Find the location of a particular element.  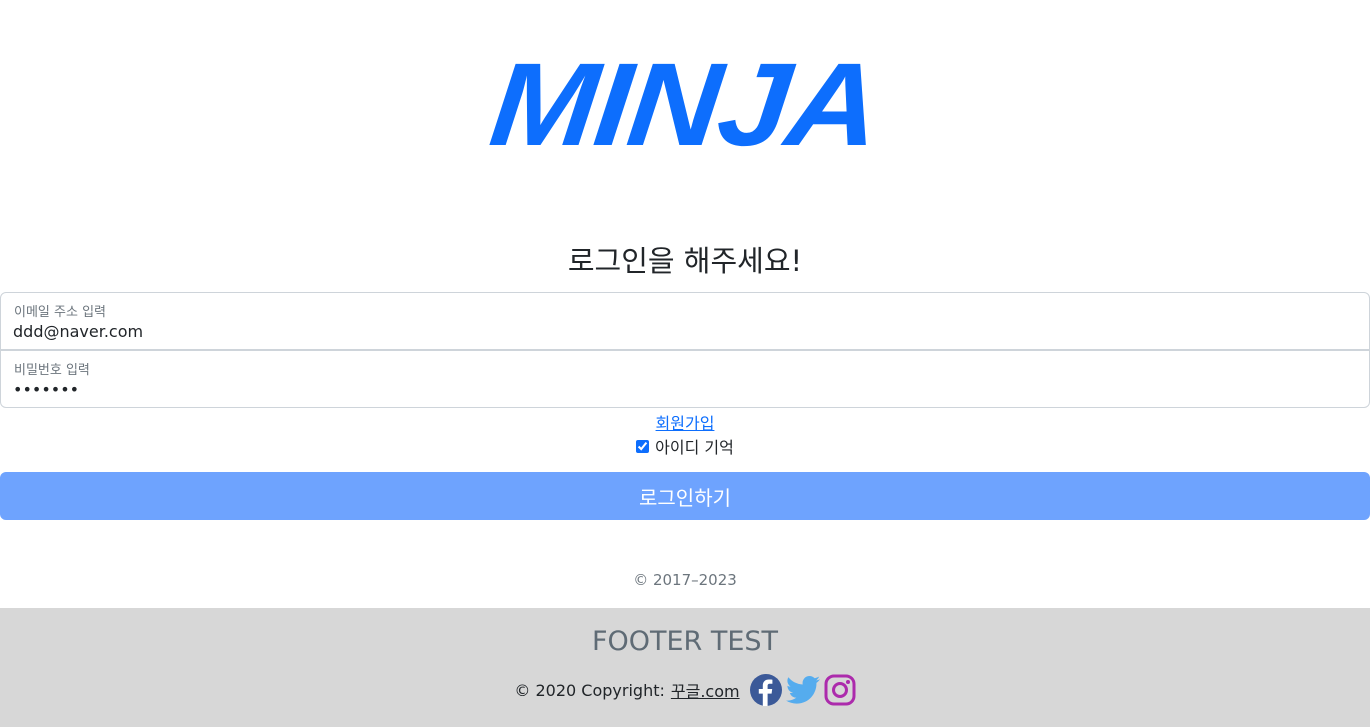

brand-logo: MINJA is located at coordinates (685, 105).